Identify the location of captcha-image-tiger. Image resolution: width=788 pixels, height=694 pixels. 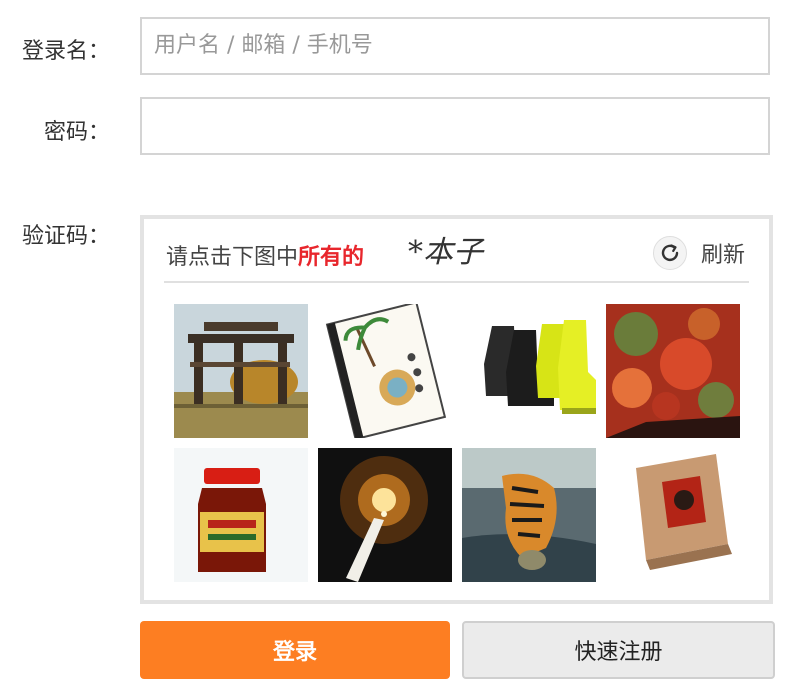
(529, 515).